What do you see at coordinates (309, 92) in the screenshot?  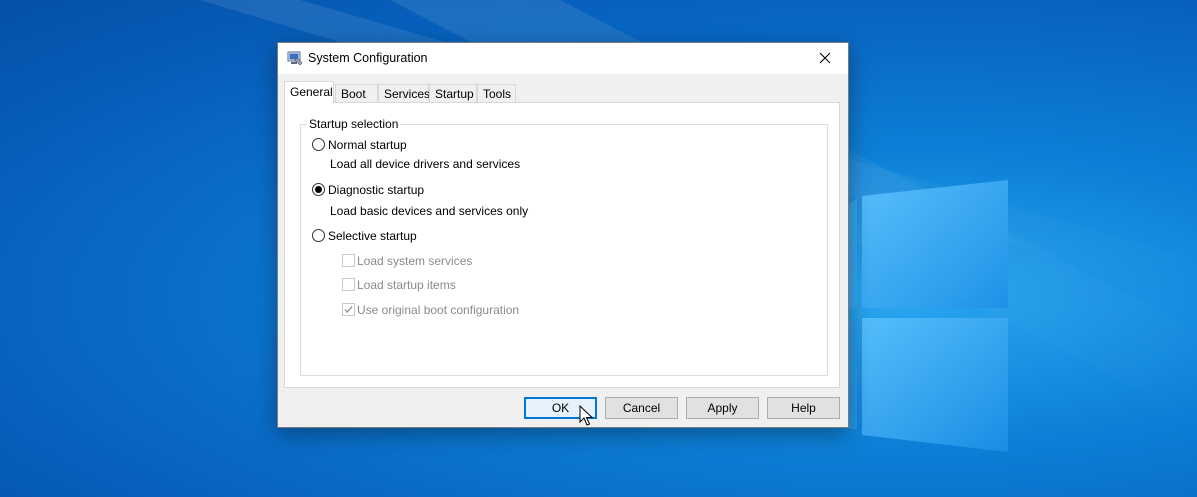 I see `tab-general: General` at bounding box center [309, 92].